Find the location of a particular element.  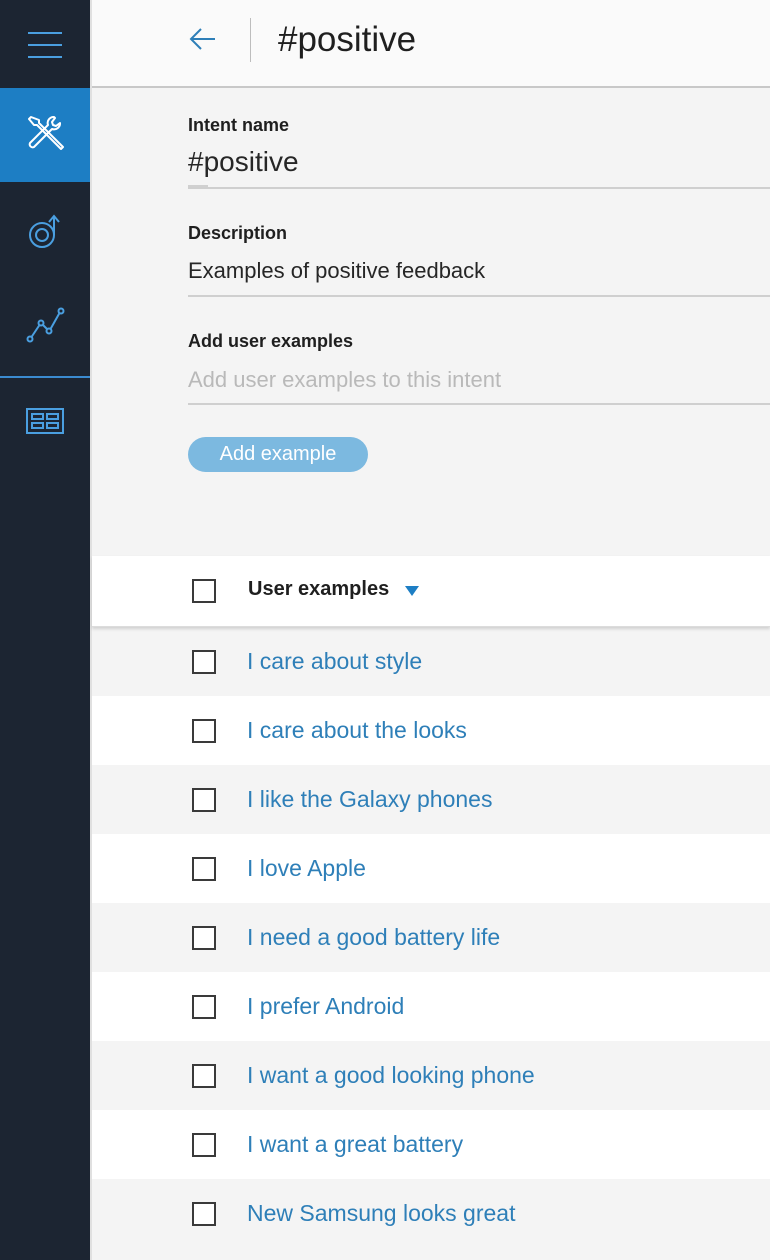

page-header: #positive is located at coordinates (431, 44).